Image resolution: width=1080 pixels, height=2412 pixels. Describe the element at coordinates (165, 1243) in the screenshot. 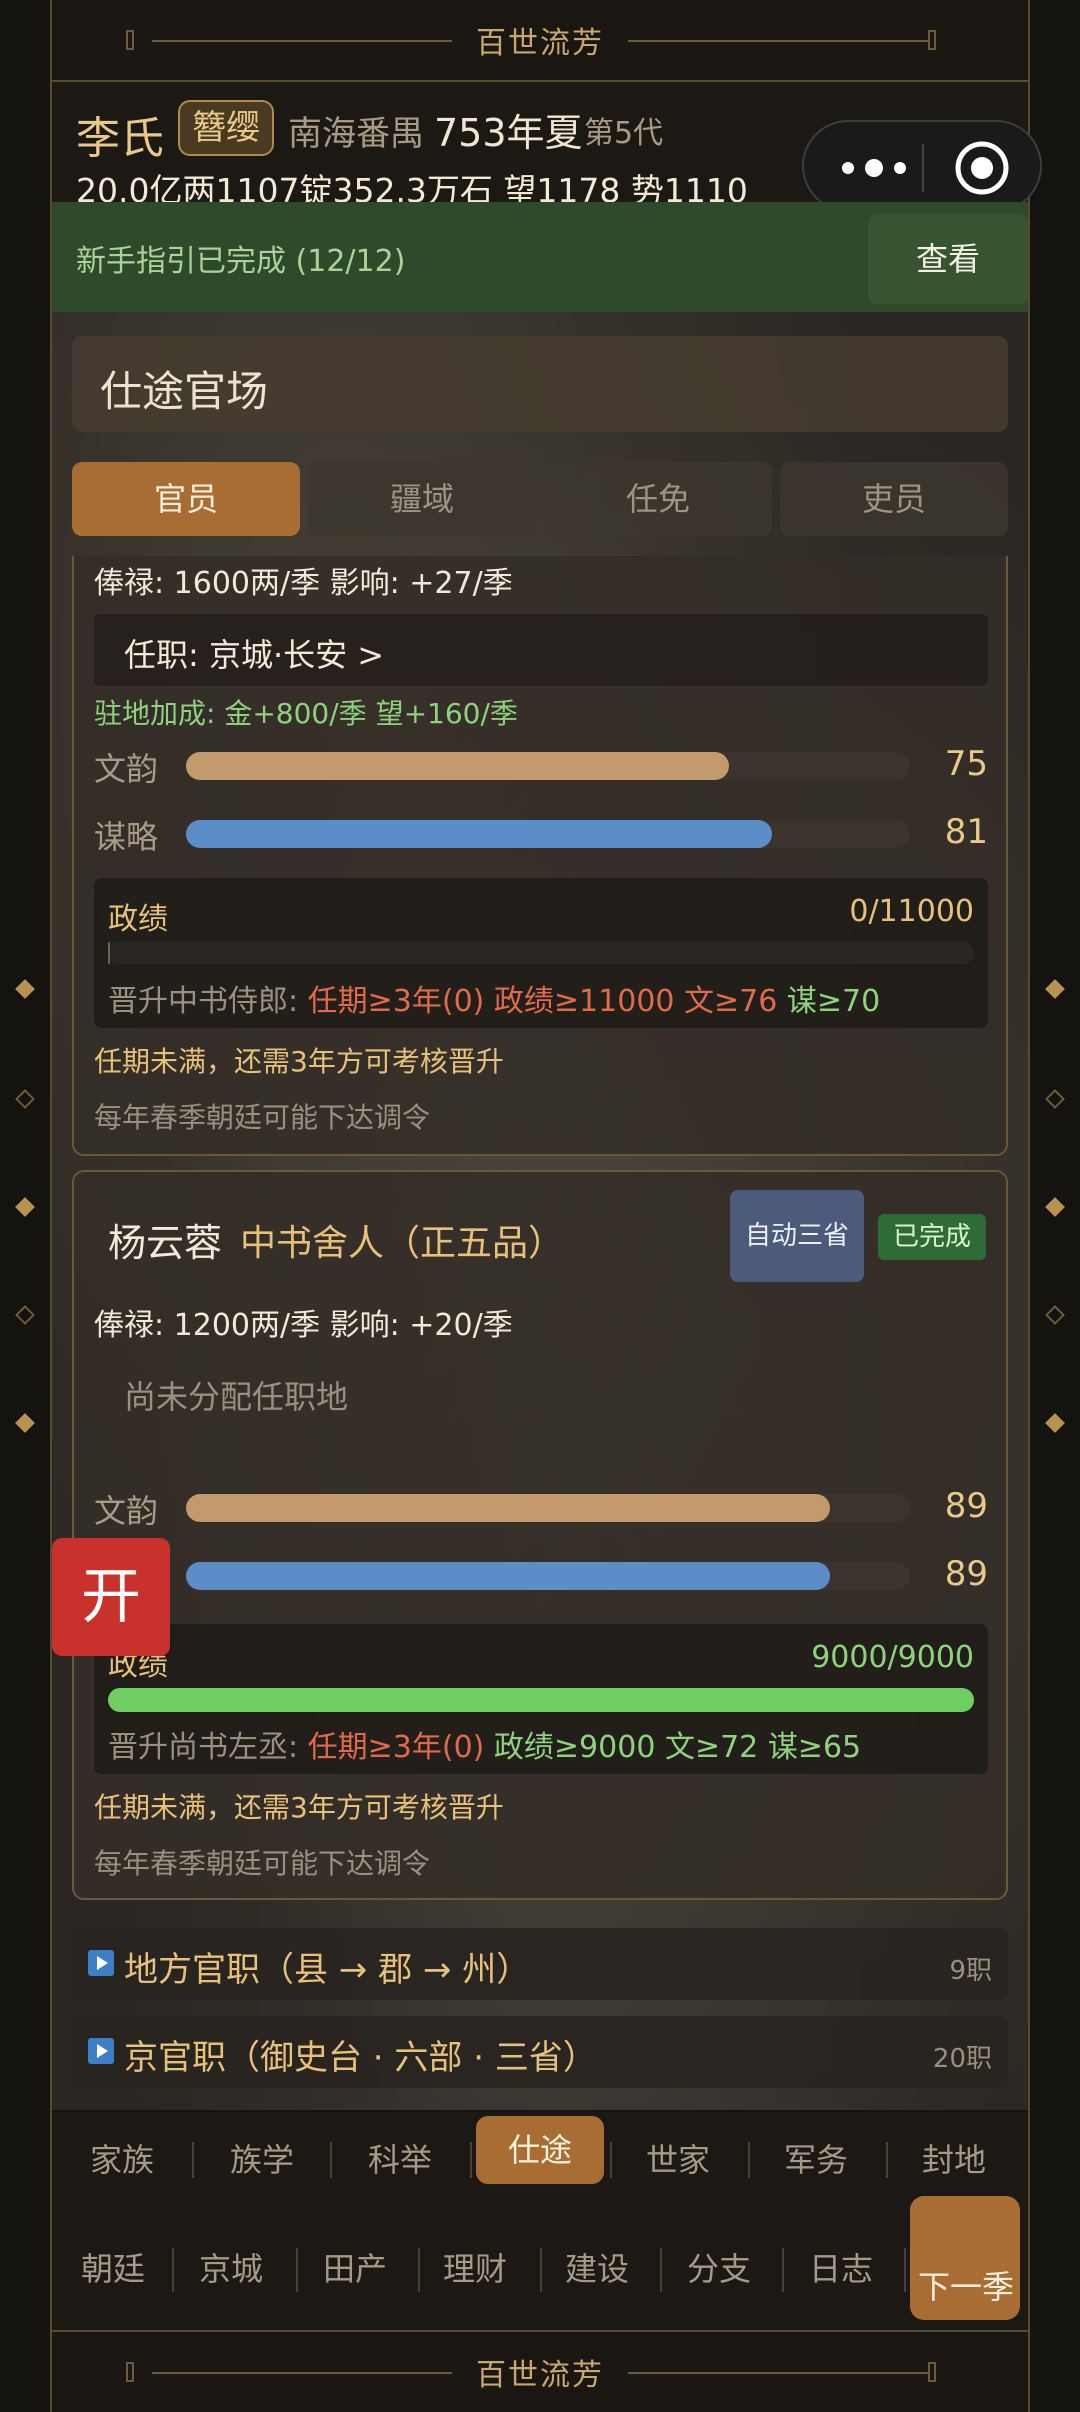

I see `official-name: 杨云蓉` at that location.